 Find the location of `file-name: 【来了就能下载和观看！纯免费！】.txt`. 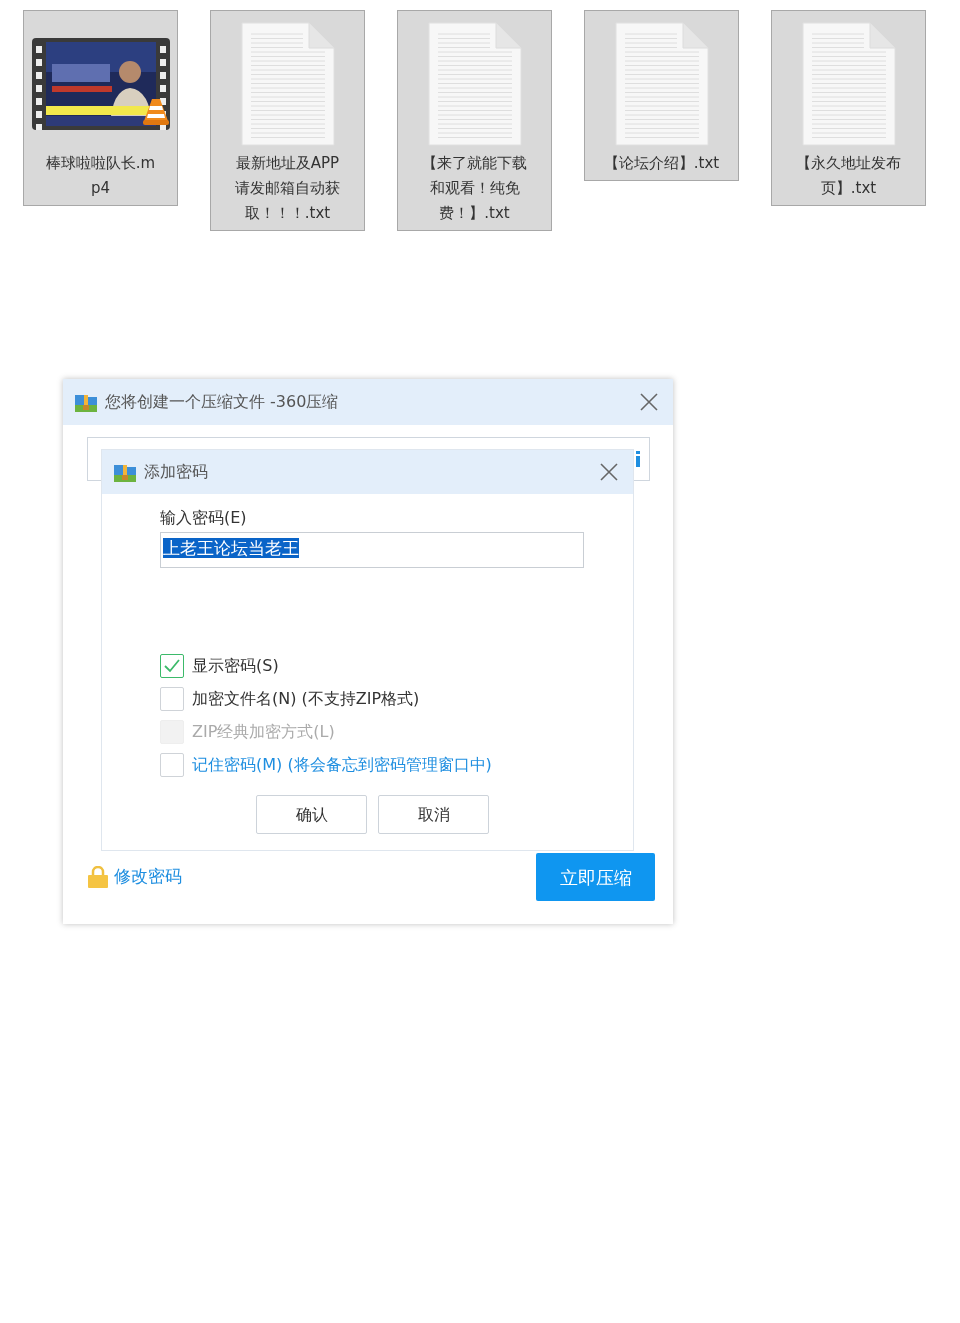

file-name: 【来了就能下载和观看！纯免费！】.txt is located at coordinates (474, 188).